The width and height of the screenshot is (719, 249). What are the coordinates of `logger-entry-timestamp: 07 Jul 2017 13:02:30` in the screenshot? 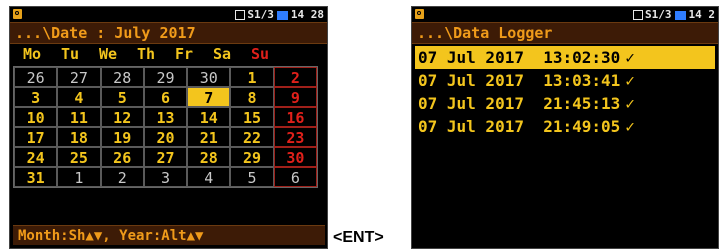 It's located at (519, 57).